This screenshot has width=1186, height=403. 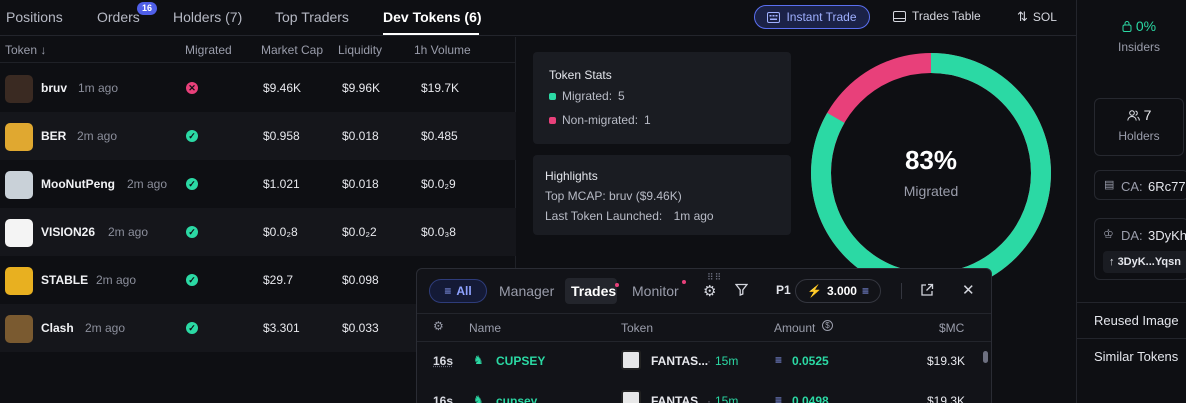 I want to click on legend-non-migrated-label: Non-migrated:, so click(x=600, y=120).